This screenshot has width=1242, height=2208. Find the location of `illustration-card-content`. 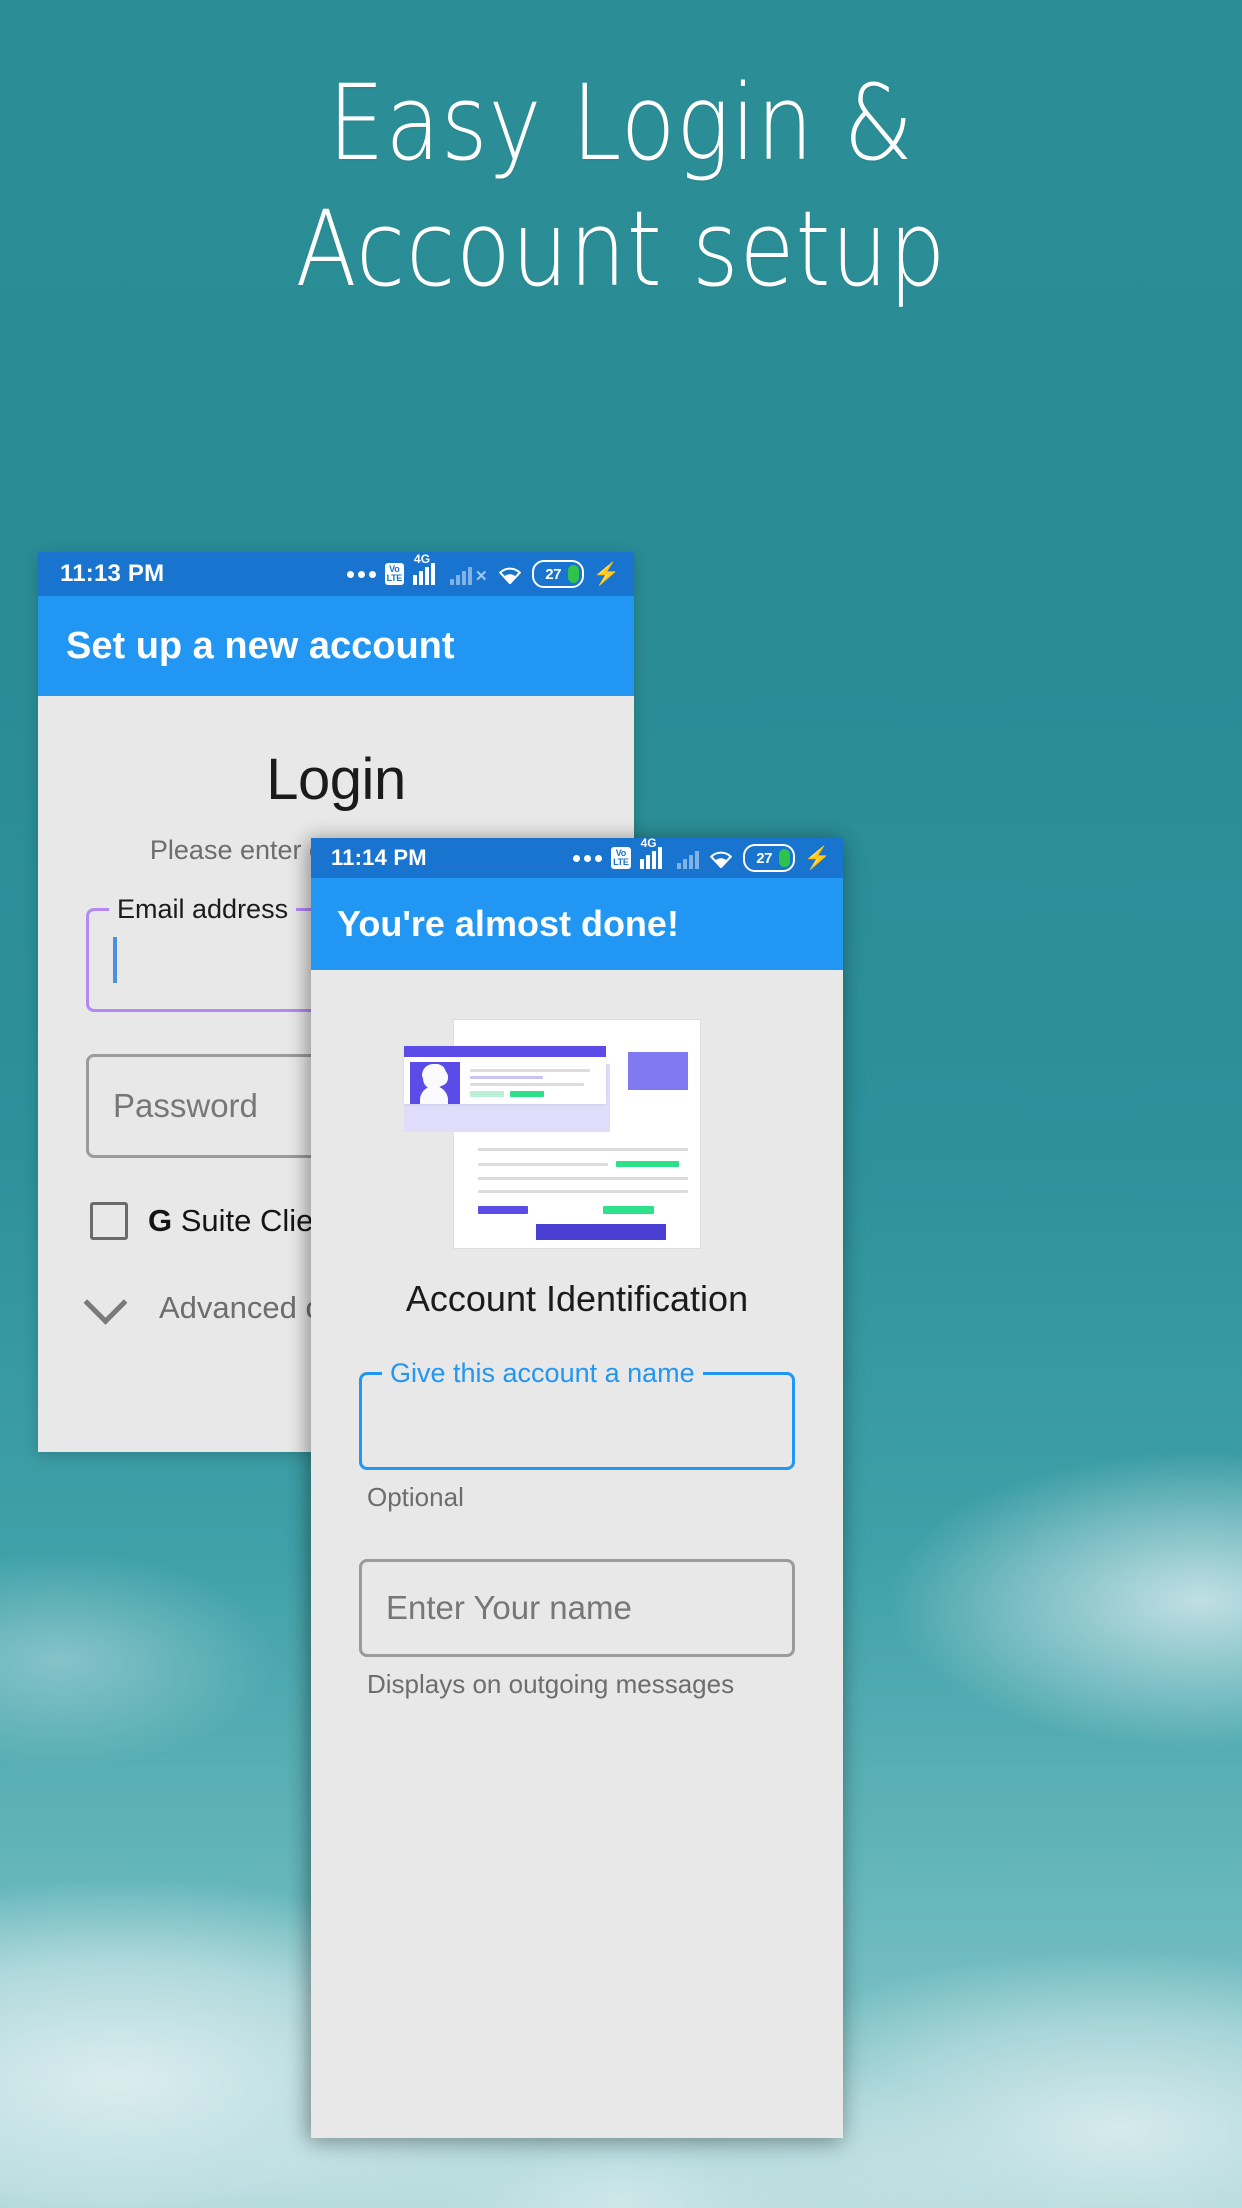

illustration-card-content is located at coordinates (505, 1080).